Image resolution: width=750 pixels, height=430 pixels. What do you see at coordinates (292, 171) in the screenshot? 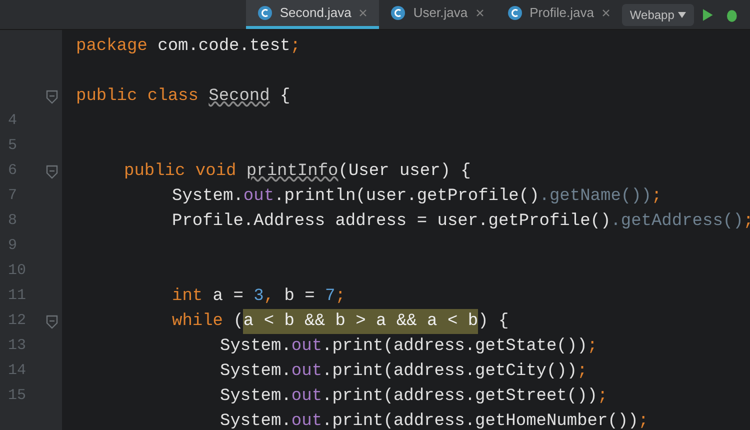
I see `code-token: printInfo` at bounding box center [292, 171].